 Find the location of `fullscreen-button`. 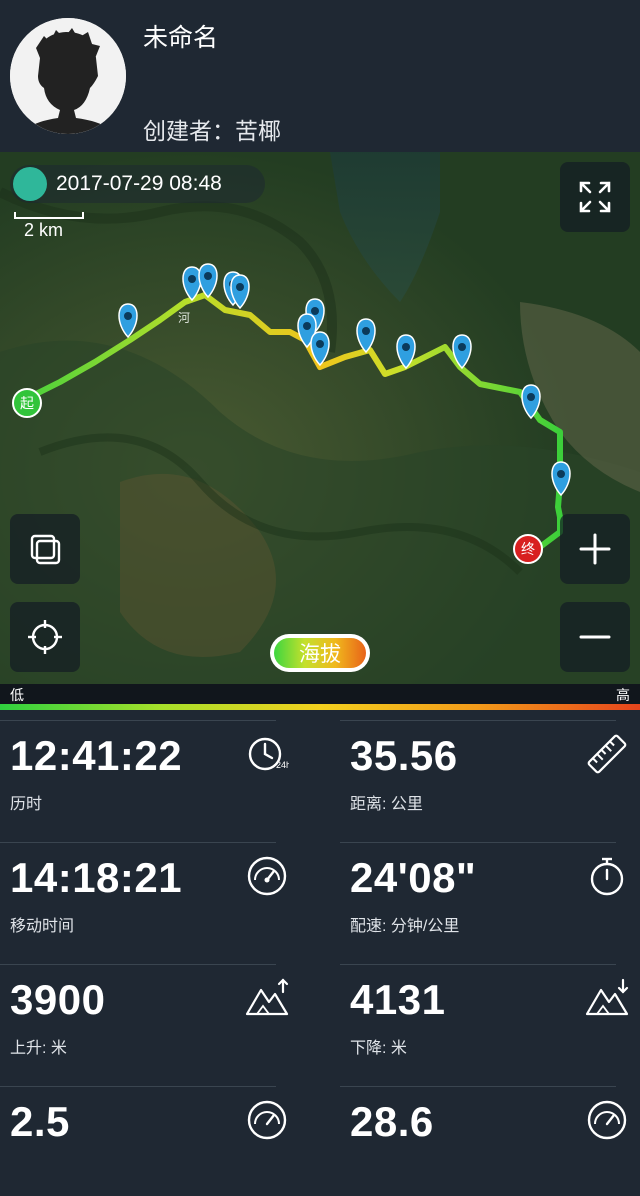

fullscreen-button is located at coordinates (595, 197).